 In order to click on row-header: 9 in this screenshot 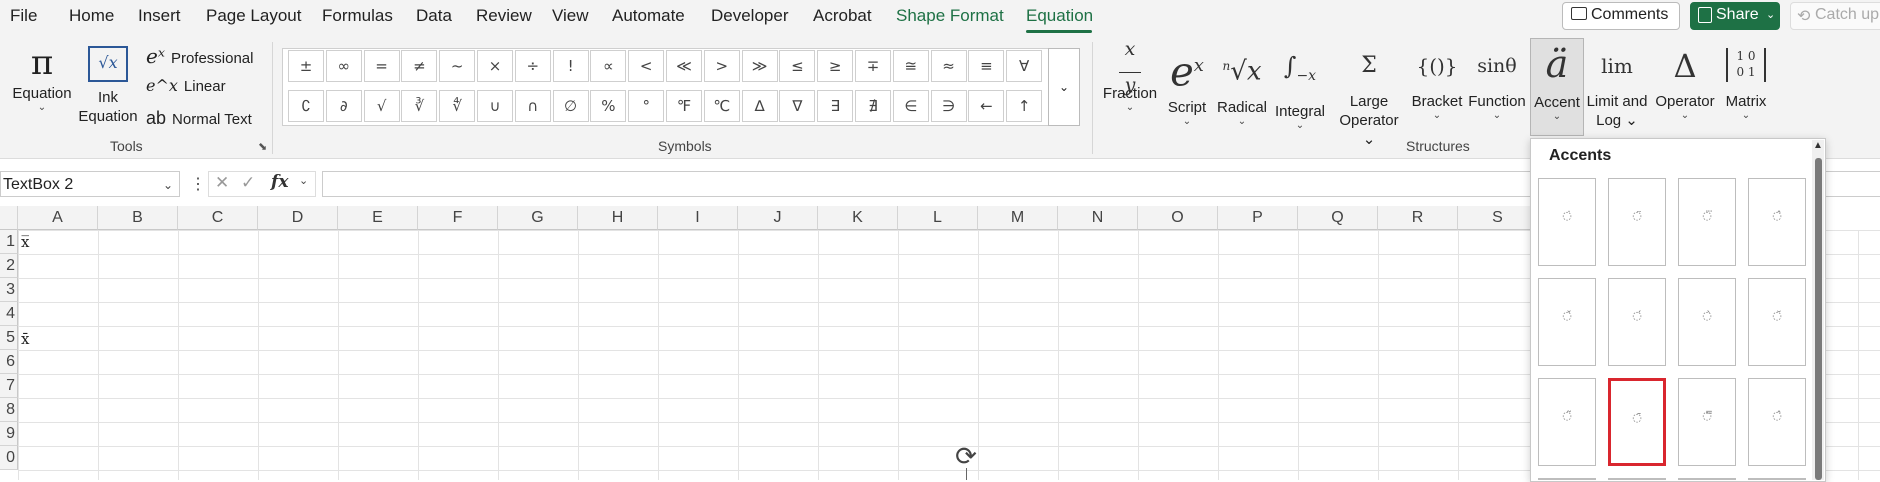, I will do `click(9, 434)`.